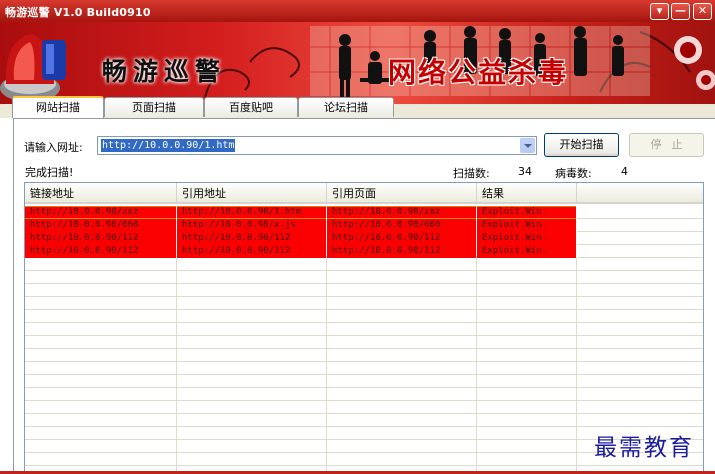  I want to click on column-header-result: 结果, so click(527, 193).